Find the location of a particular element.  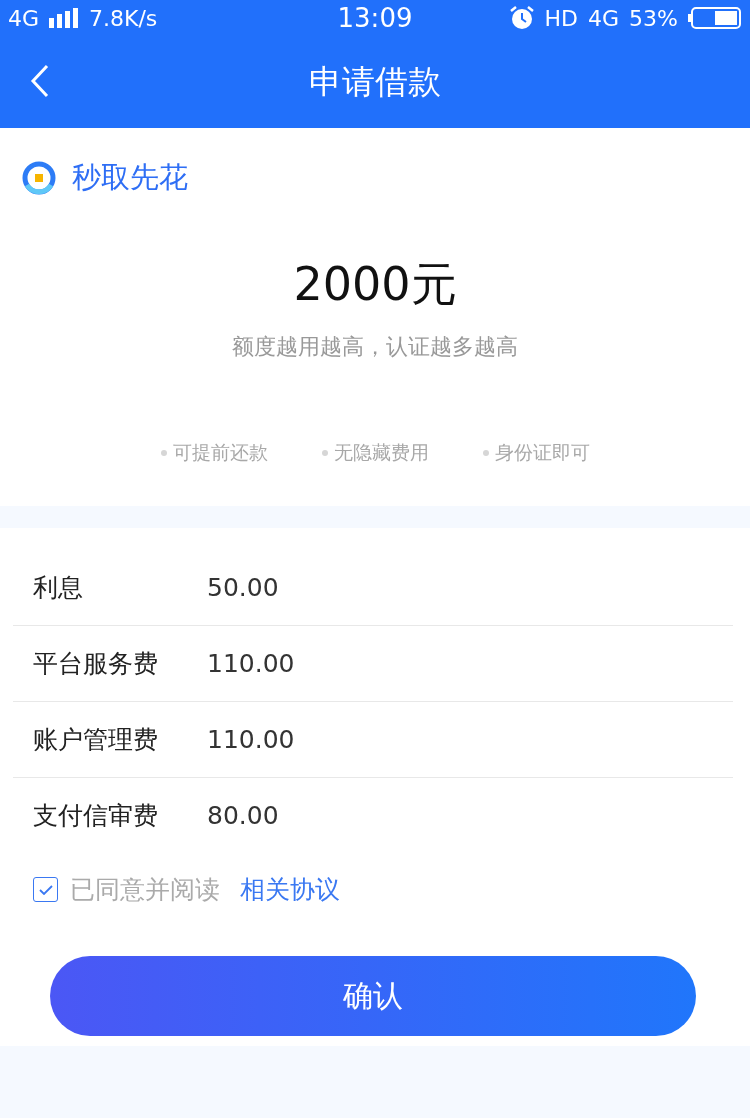

signal-icon is located at coordinates (64, 18).